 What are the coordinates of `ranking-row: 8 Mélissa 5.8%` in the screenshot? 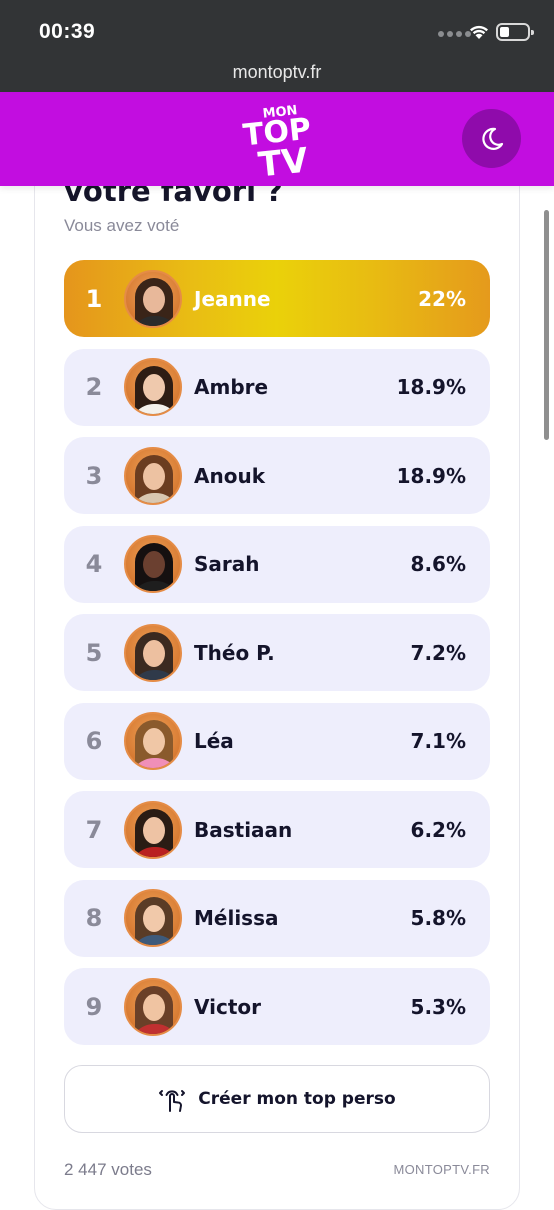 It's located at (277, 918).